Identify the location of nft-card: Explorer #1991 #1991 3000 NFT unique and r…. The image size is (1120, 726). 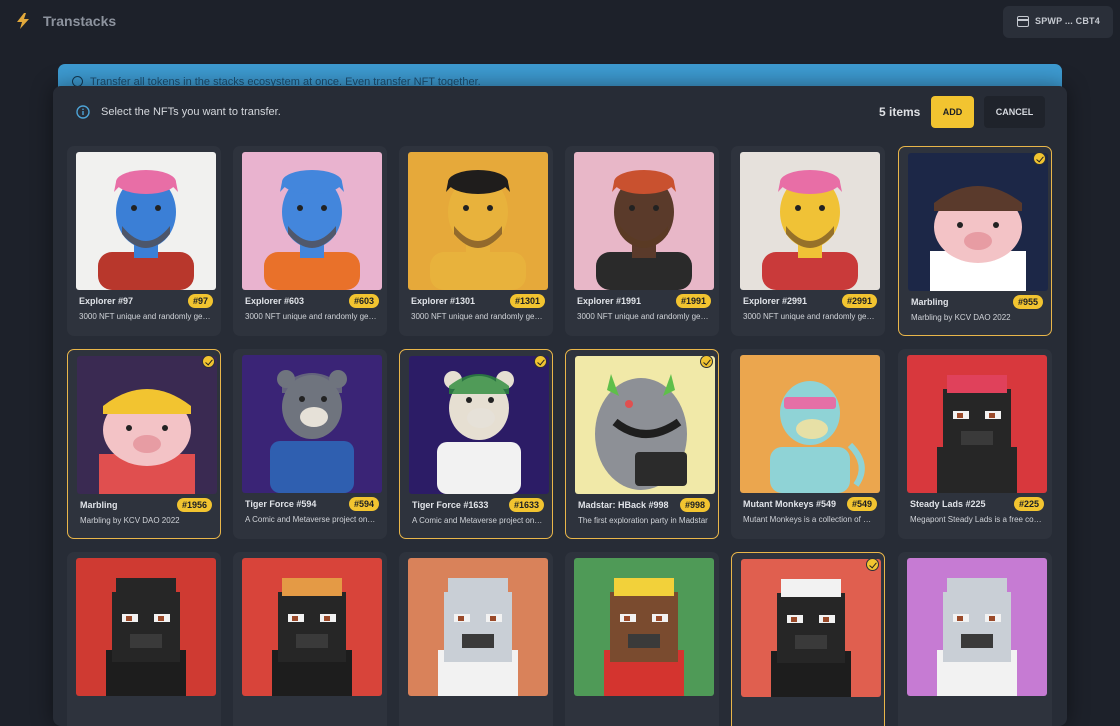
(642, 241).